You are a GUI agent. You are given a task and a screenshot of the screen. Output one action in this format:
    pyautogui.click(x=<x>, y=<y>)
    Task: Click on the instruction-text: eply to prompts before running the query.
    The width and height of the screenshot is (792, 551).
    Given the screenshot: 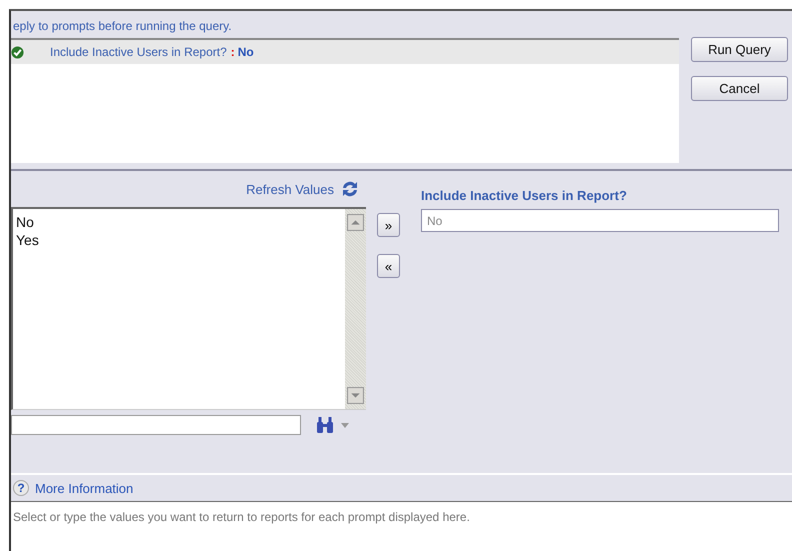 What is the action you would take?
    pyautogui.click(x=122, y=26)
    